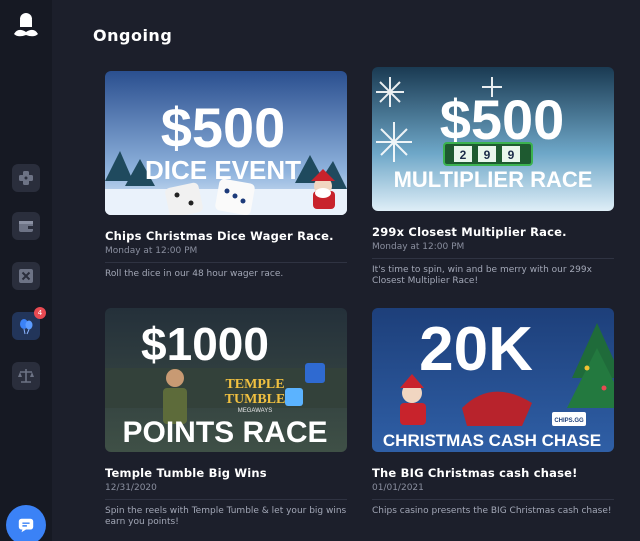 The height and width of the screenshot is (541, 640). Describe the element at coordinates (40, 313) in the screenshot. I see `notification-badge: 4` at that location.